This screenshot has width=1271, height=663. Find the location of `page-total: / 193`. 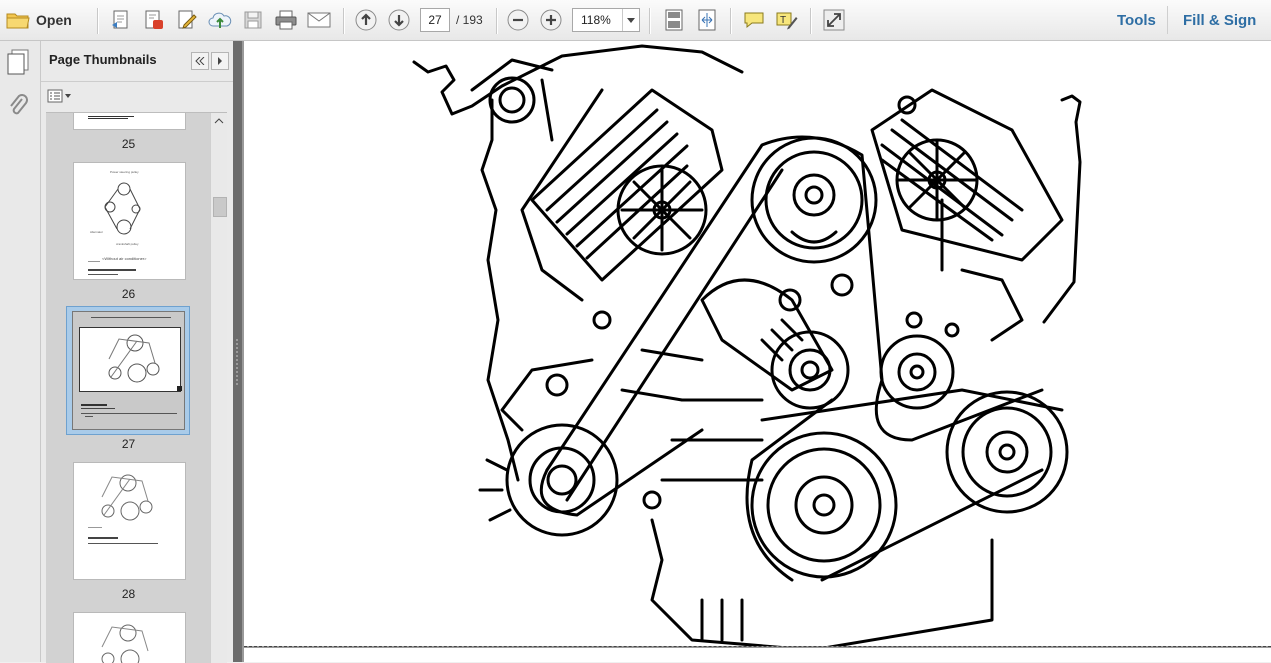

page-total: / 193 is located at coordinates (469, 20).